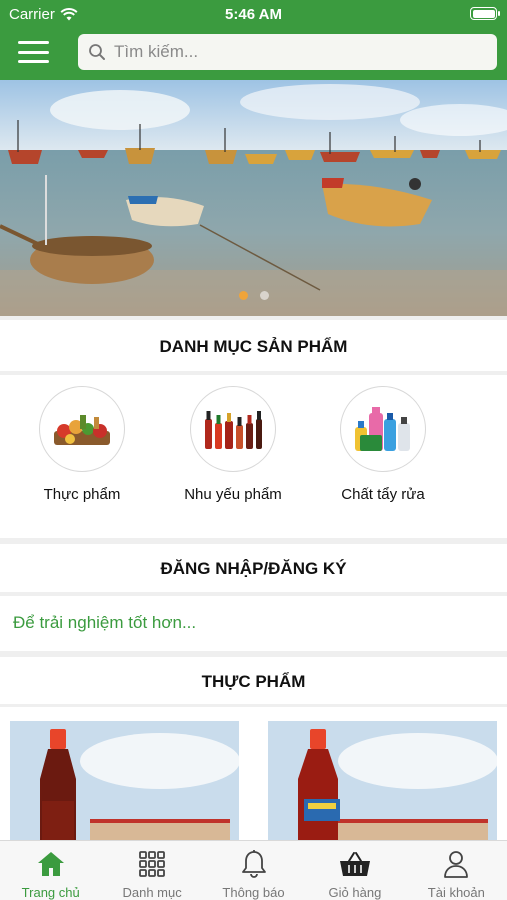 The width and height of the screenshot is (507, 900). What do you see at coordinates (97, 52) in the screenshot?
I see `search-icon` at bounding box center [97, 52].